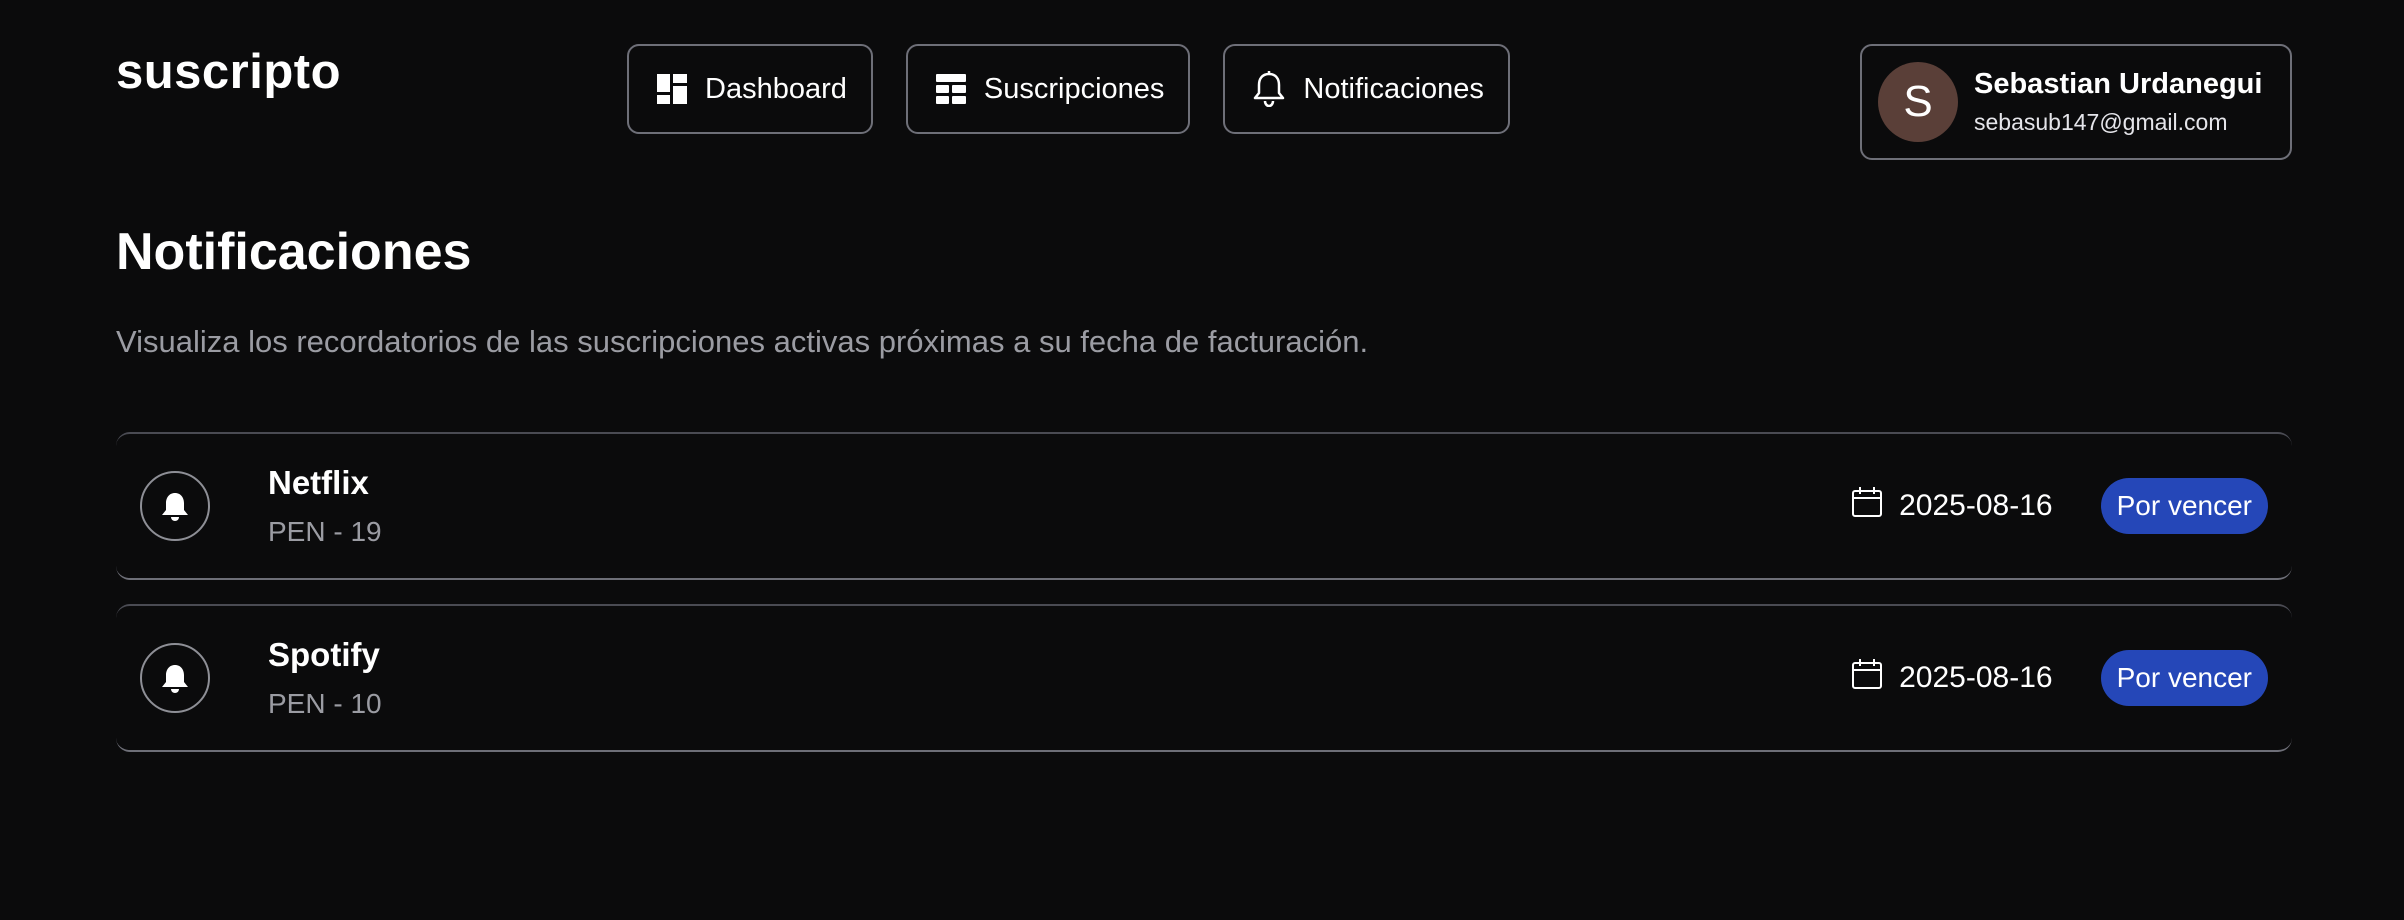  What do you see at coordinates (2101, 122) in the screenshot?
I see `user-email: sebasub147@gmail.com` at bounding box center [2101, 122].